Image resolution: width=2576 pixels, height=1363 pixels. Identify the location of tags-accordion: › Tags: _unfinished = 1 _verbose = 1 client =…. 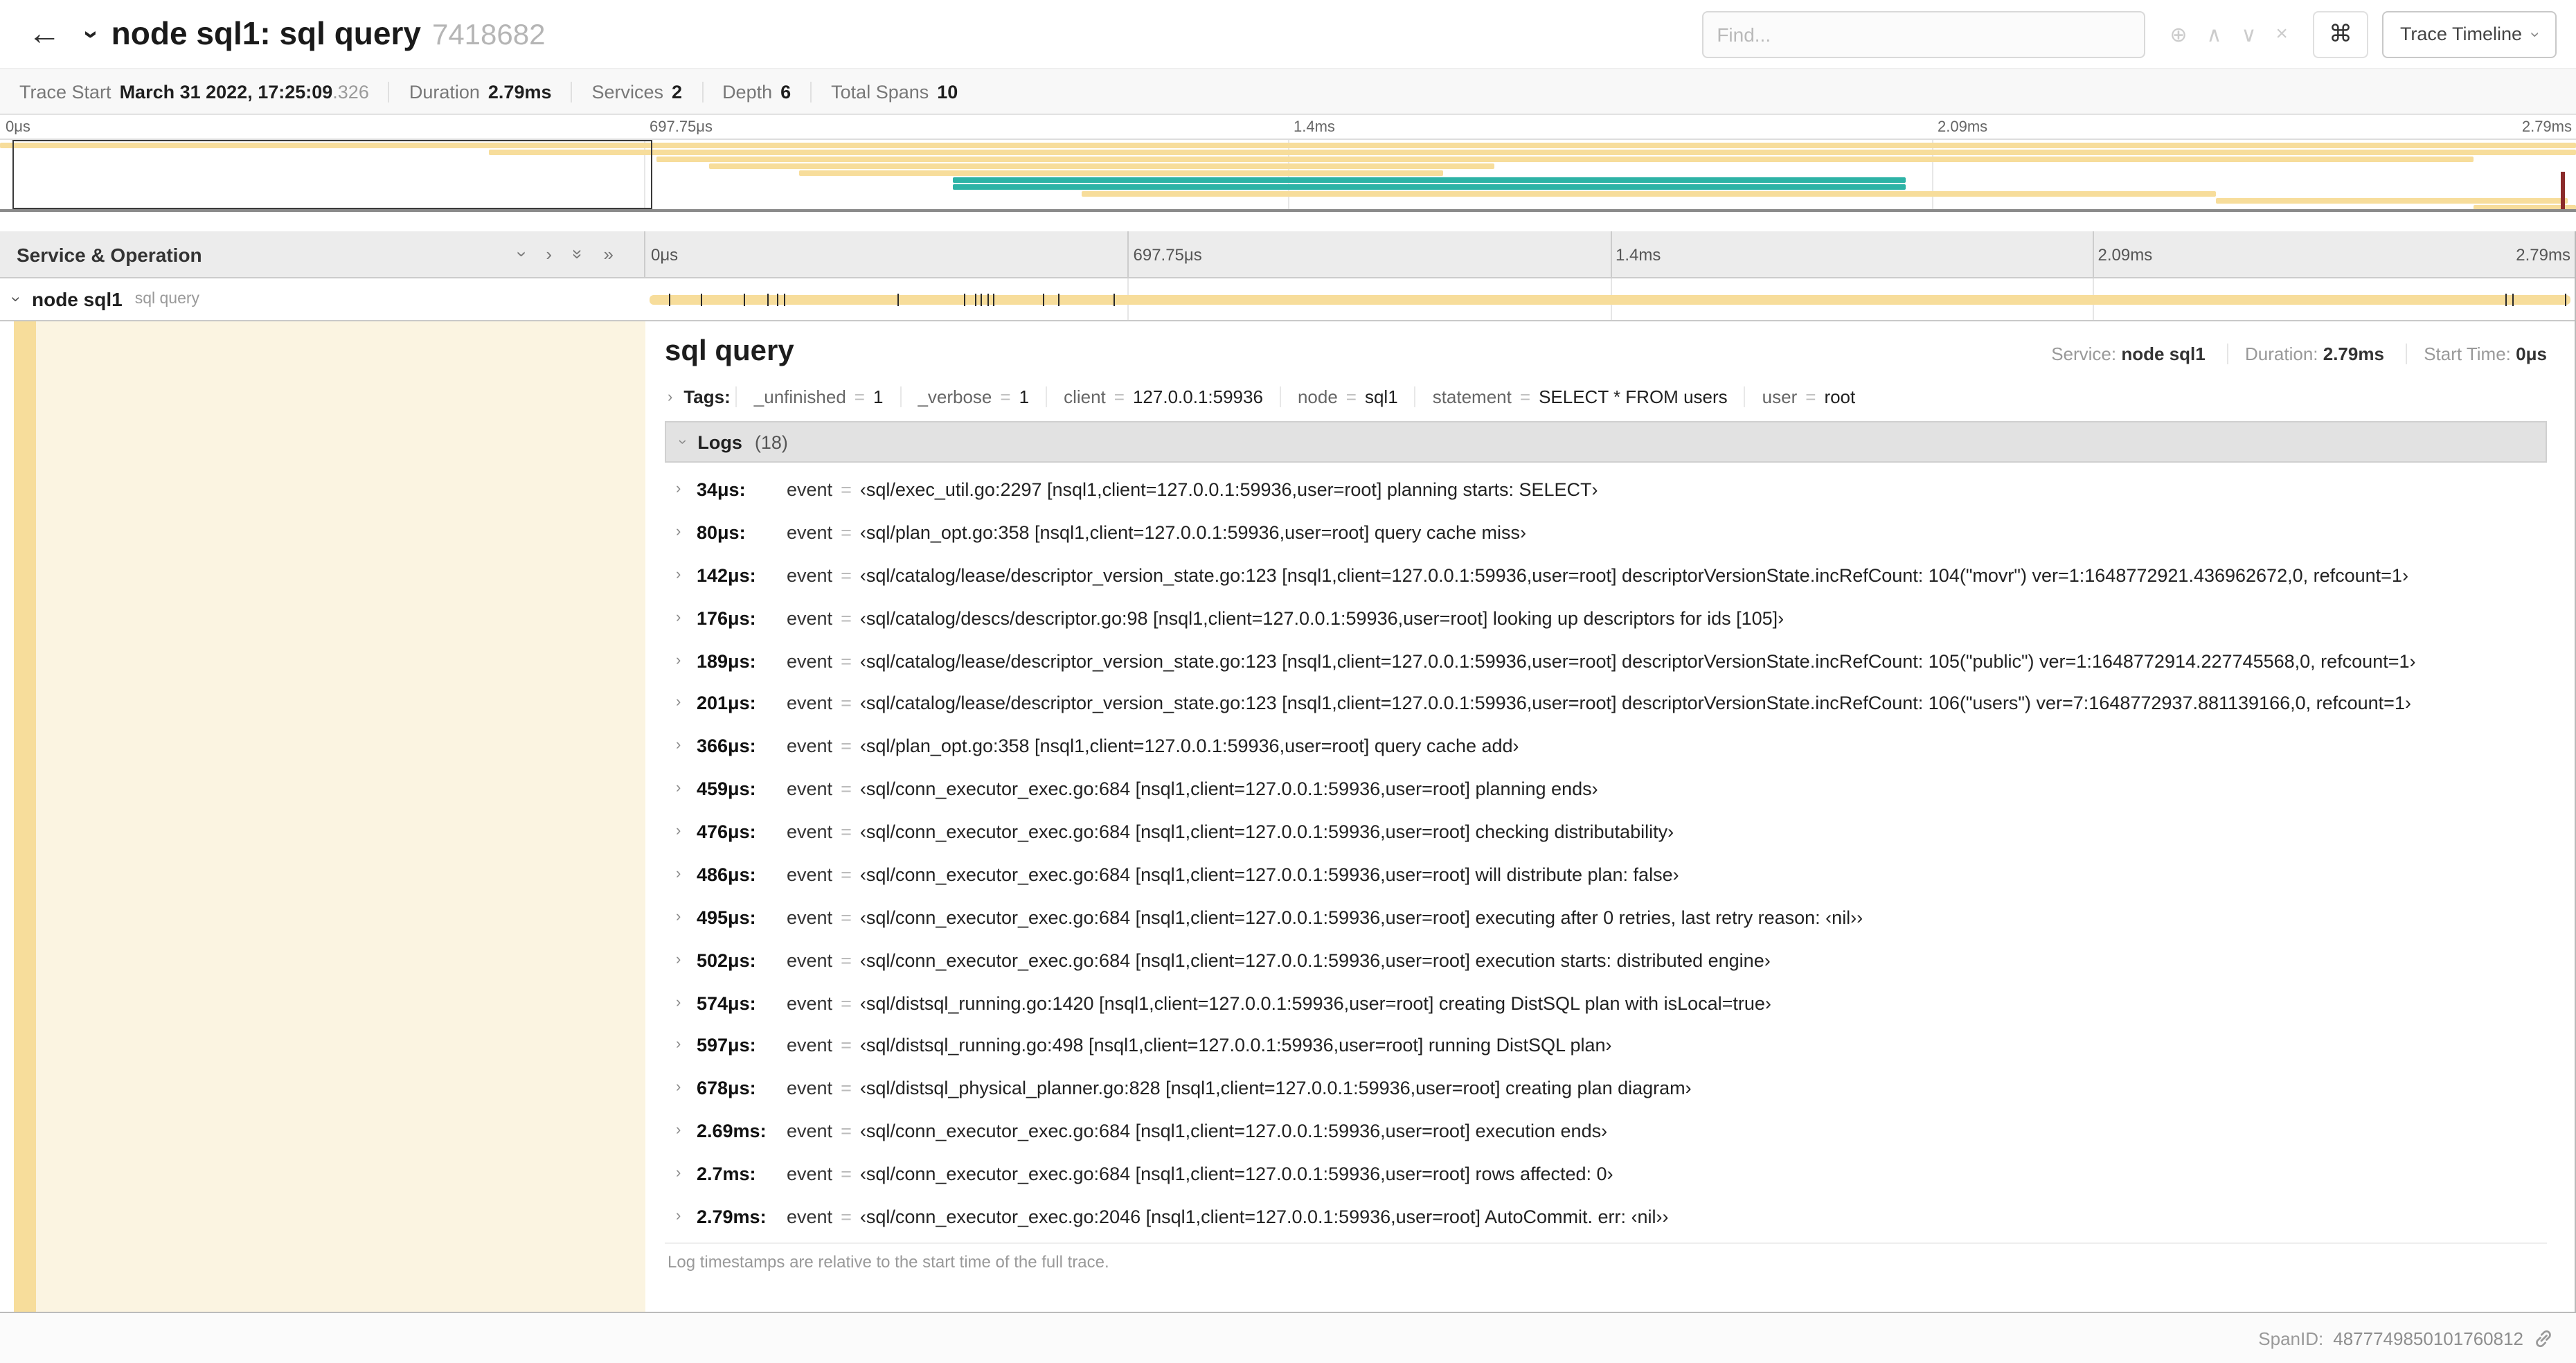
(1606, 398).